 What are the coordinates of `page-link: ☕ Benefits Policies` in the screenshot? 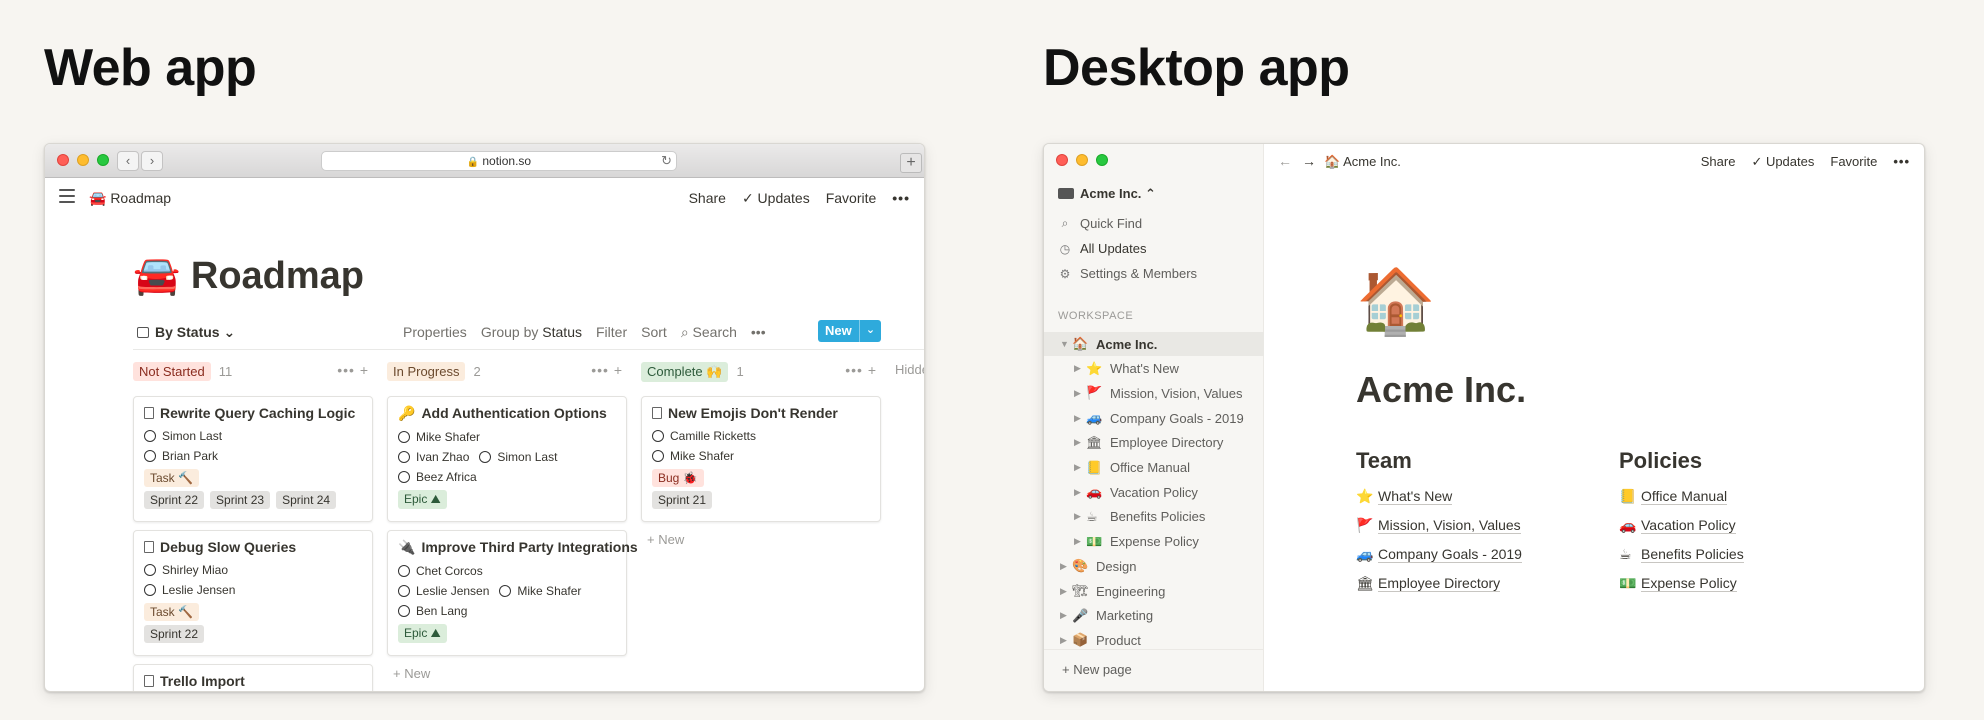 It's located at (1681, 554).